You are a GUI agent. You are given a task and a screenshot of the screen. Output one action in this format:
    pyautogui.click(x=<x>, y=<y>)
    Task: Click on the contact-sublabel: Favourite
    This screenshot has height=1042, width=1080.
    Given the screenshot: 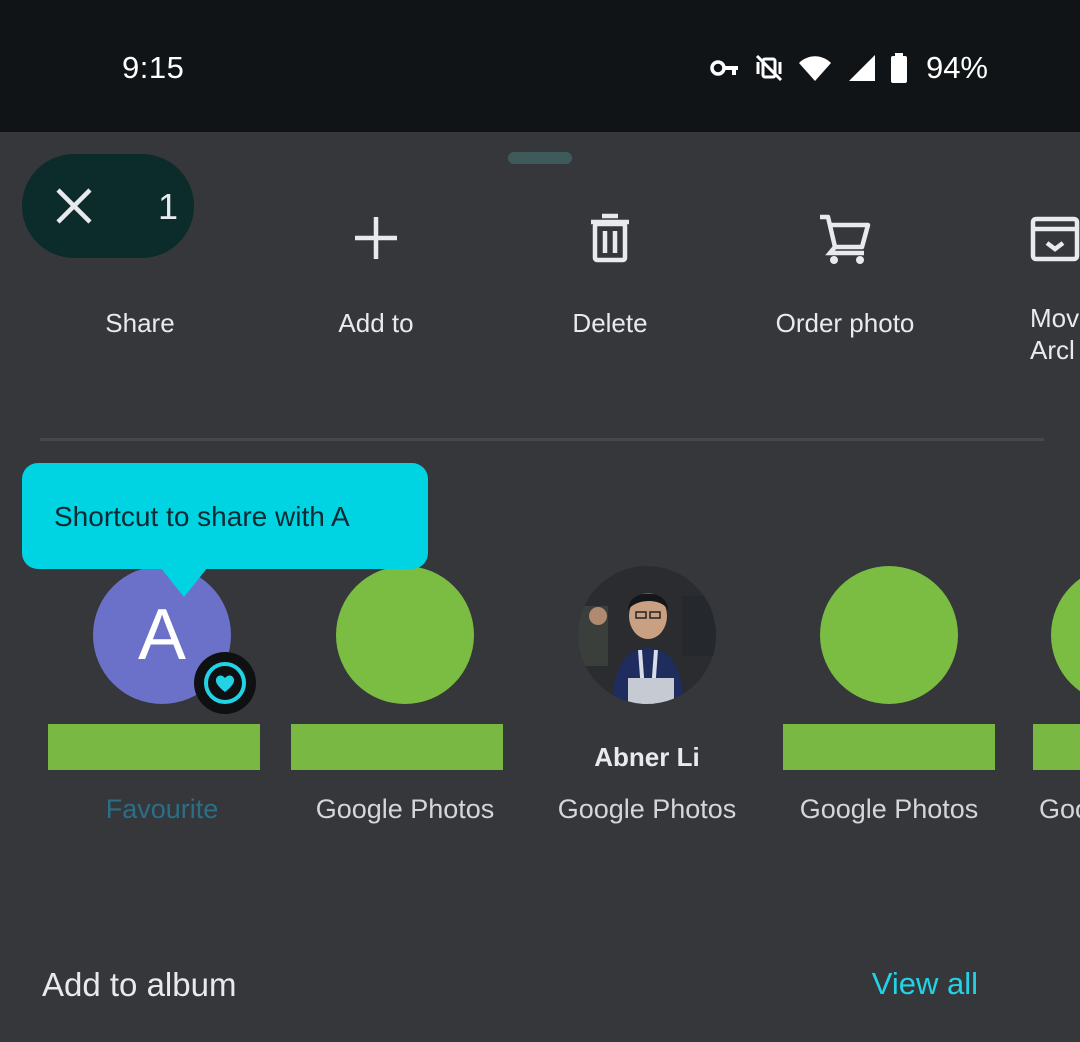 What is the action you would take?
    pyautogui.click(x=162, y=809)
    